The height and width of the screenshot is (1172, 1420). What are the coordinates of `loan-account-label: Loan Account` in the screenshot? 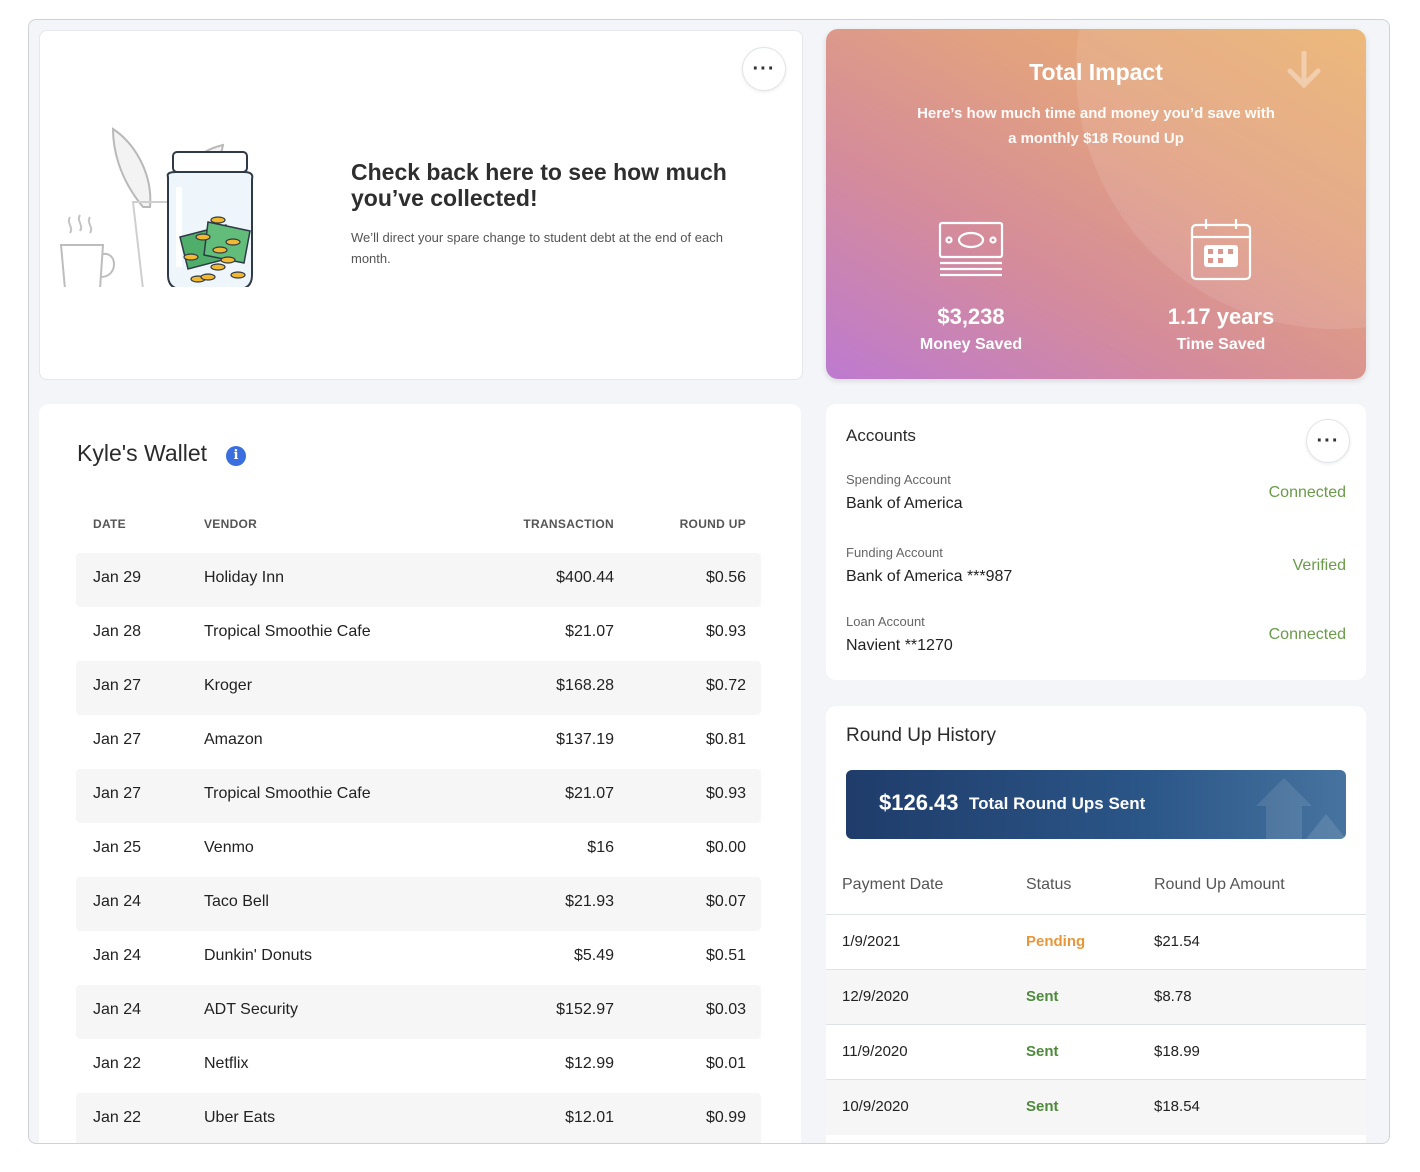 It's located at (885, 621).